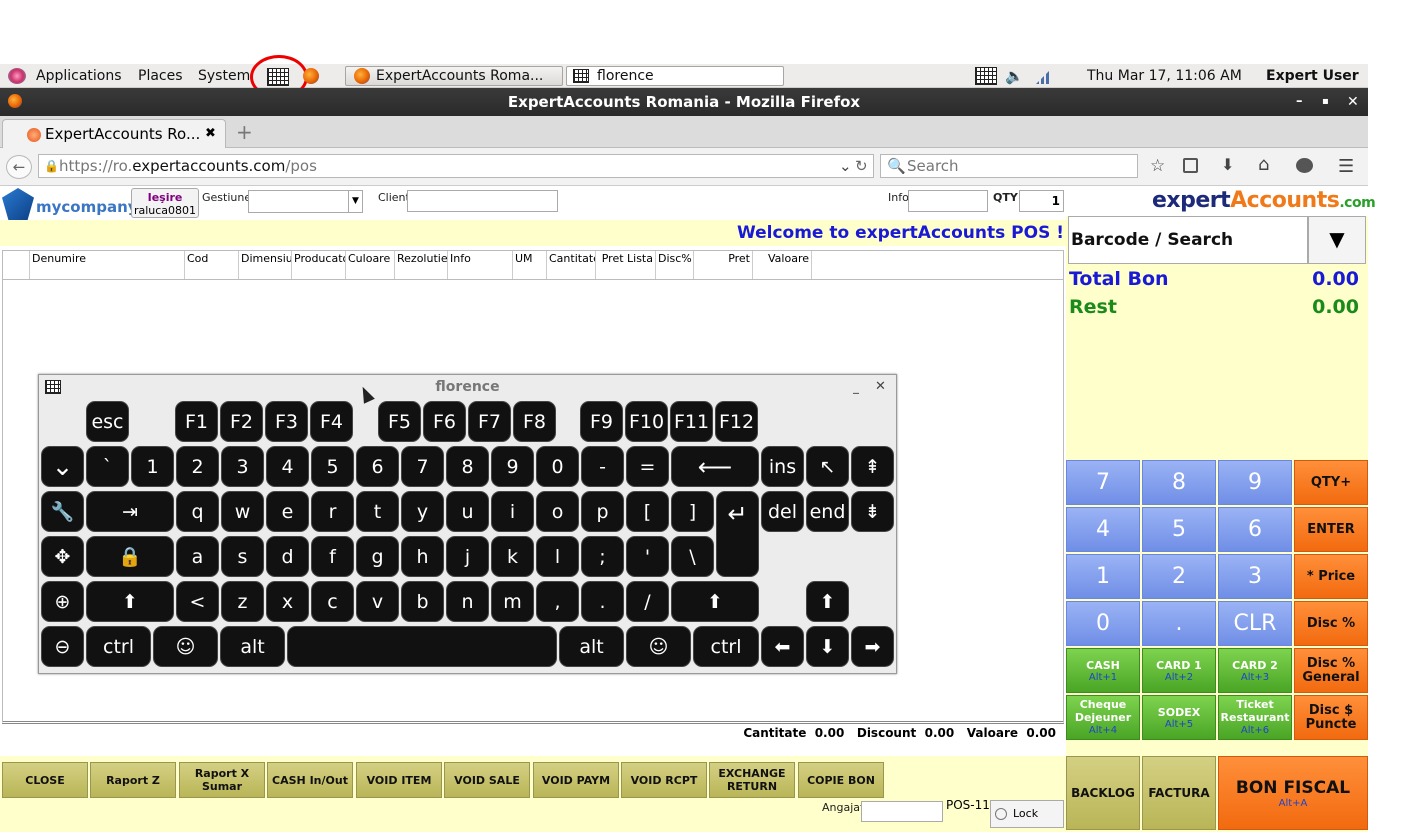 The height and width of the screenshot is (832, 1408). I want to click on key-t: t, so click(377, 511).